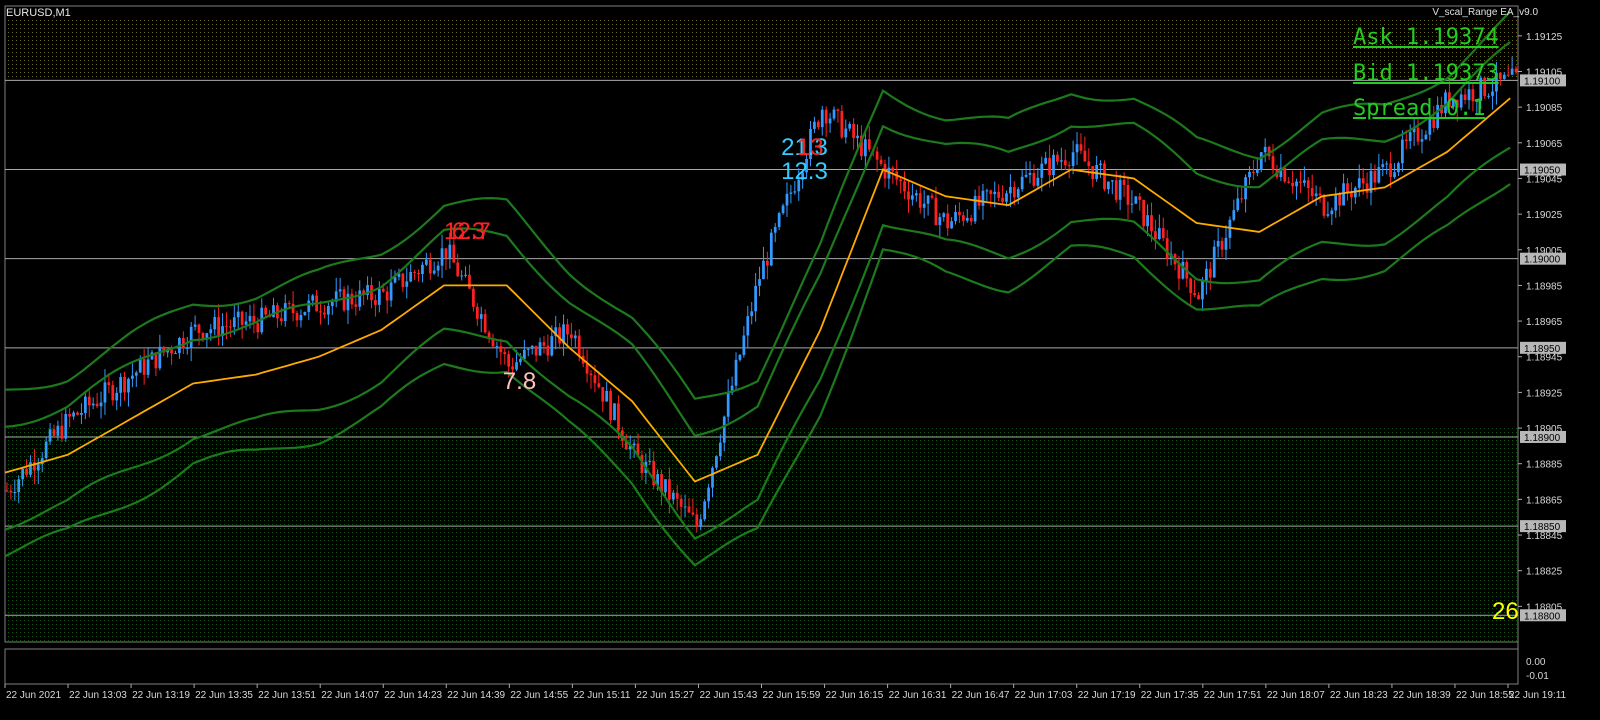 The height and width of the screenshot is (720, 1600). Describe the element at coordinates (1422, 695) in the screenshot. I see `time-tick-label: 22 Jun 18:39` at that location.